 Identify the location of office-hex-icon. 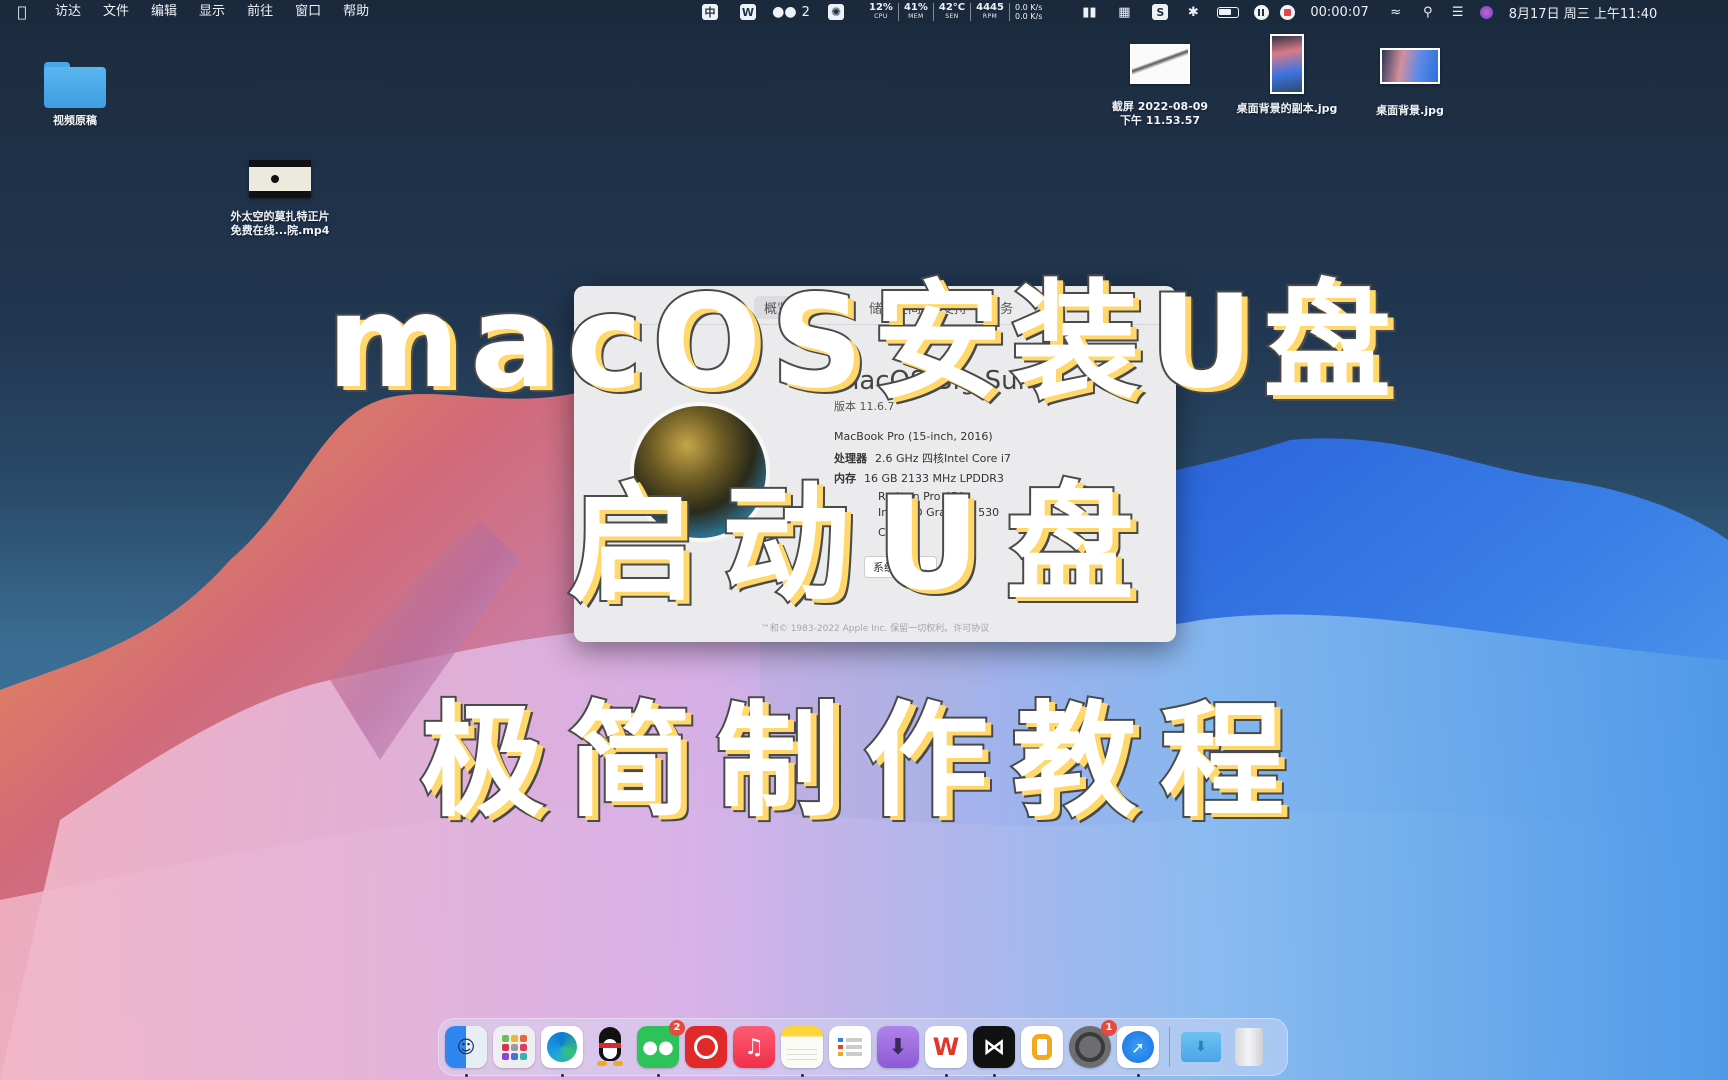
(1042, 1047).